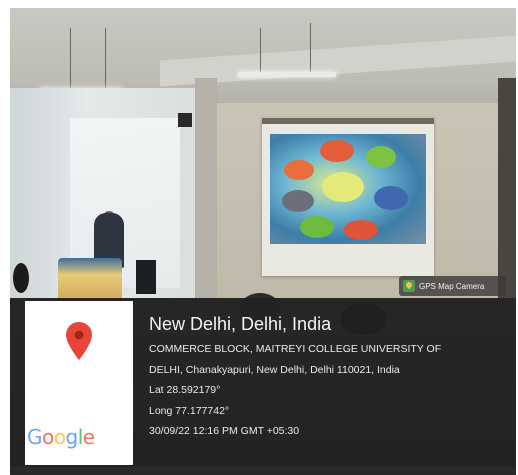 The width and height of the screenshot is (518, 475). I want to click on projector-screen, so click(348, 197).